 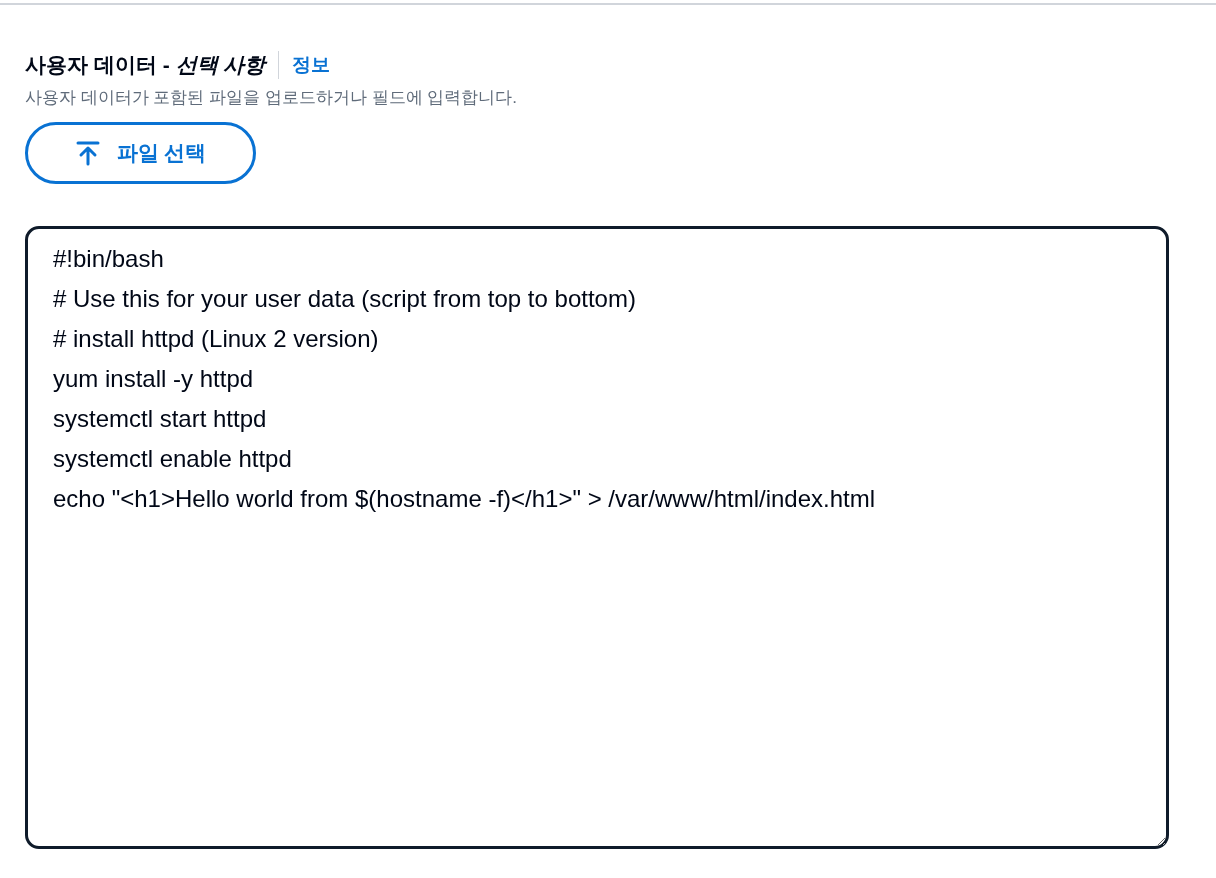 I want to click on file-select-button: 파일 선택, so click(x=140, y=153).